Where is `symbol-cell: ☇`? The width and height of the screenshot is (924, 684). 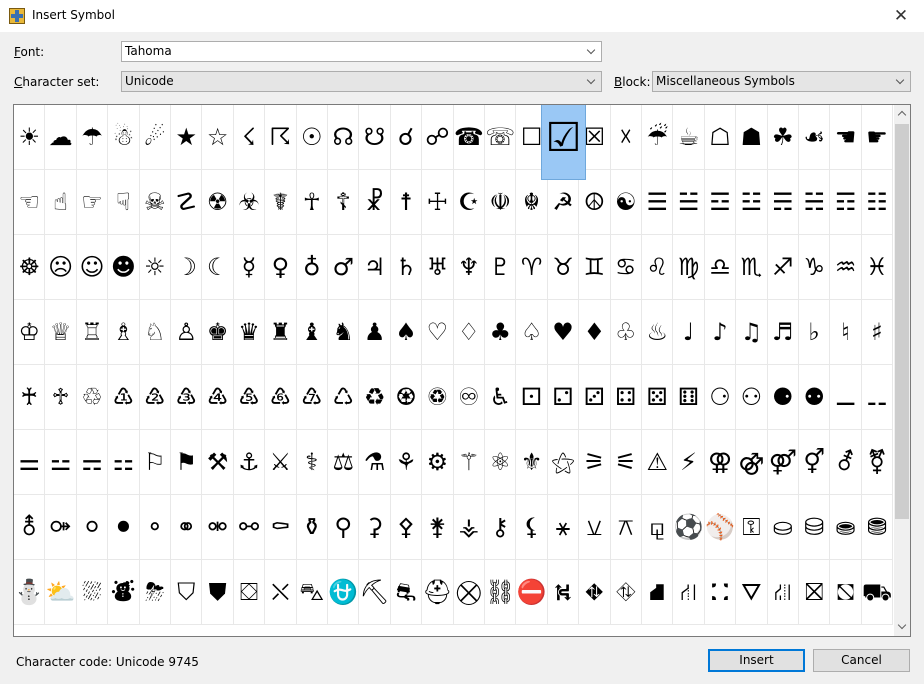
symbol-cell: ☇ is located at coordinates (249, 137).